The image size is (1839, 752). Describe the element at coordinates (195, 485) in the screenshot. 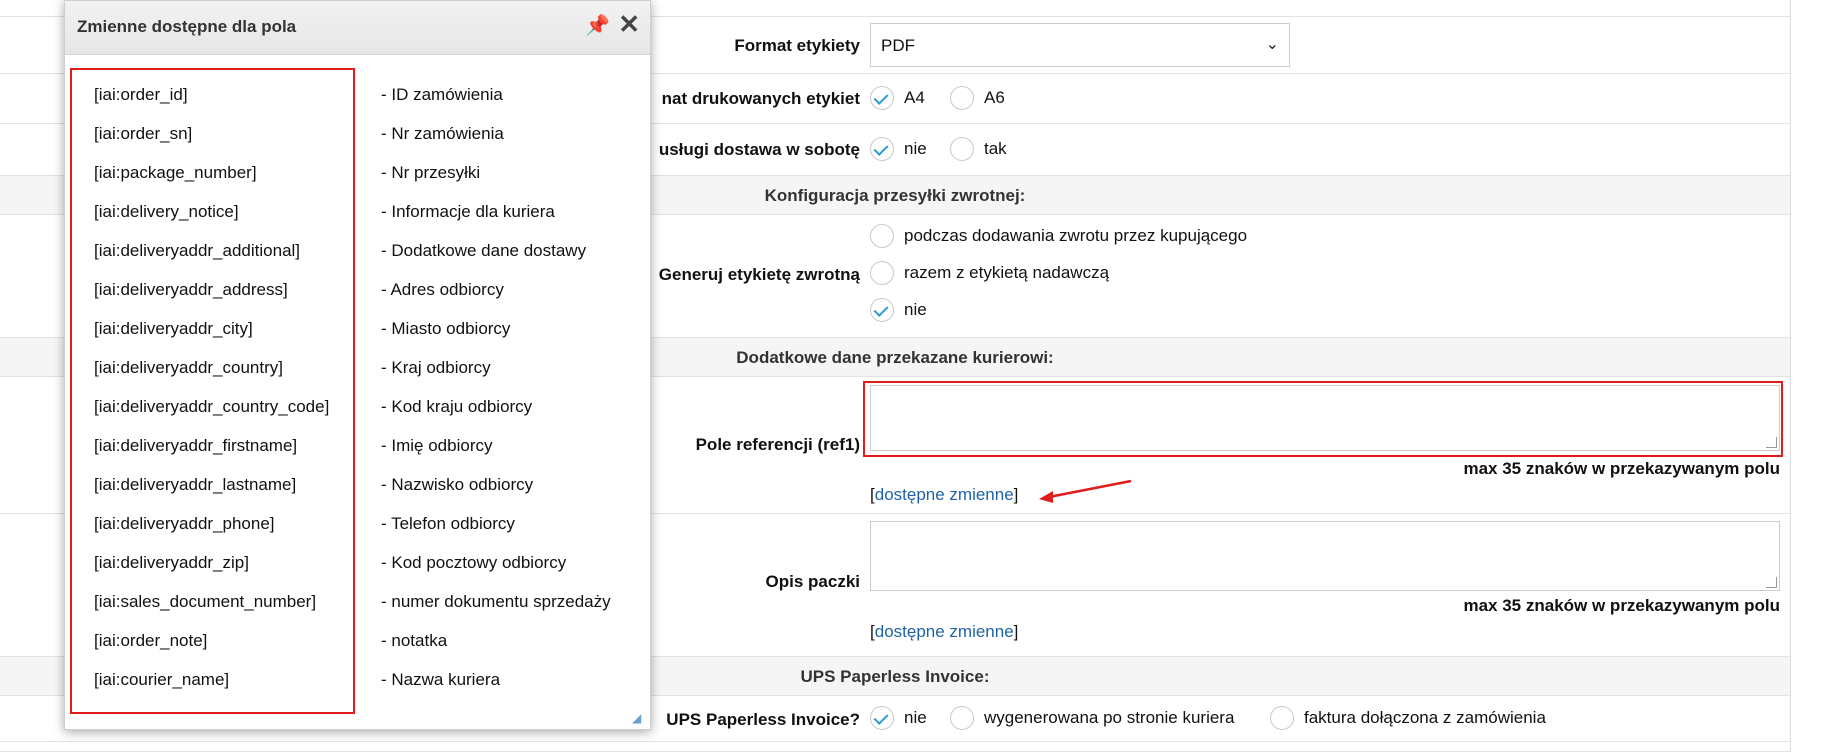

I see `variable-key: [iai:deliveryaddr_lastname]` at that location.